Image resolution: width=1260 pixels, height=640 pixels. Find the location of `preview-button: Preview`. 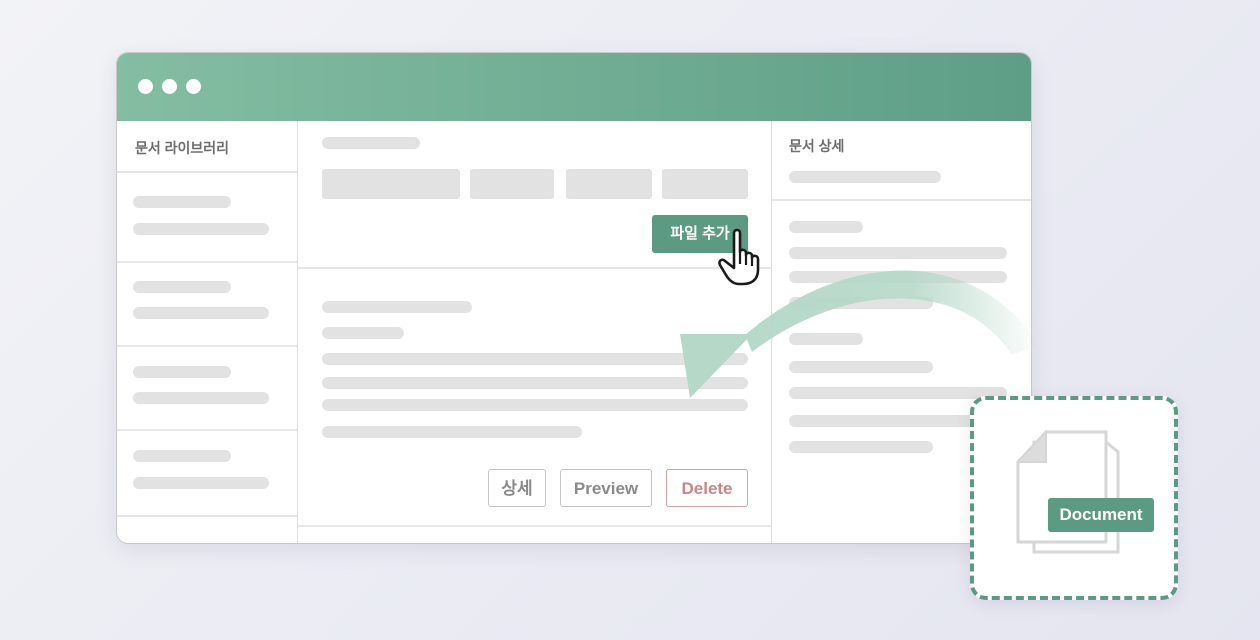

preview-button: Preview is located at coordinates (606, 488).